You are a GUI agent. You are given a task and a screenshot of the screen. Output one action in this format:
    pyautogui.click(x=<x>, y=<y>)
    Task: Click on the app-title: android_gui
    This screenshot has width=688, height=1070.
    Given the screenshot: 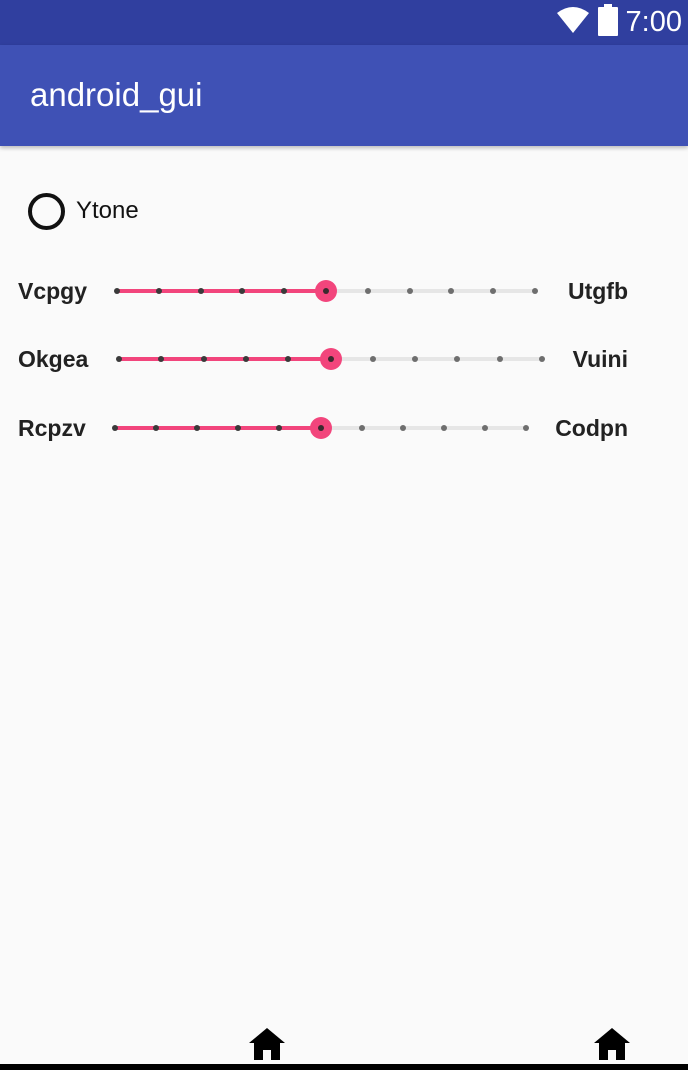 What is the action you would take?
    pyautogui.click(x=116, y=94)
    